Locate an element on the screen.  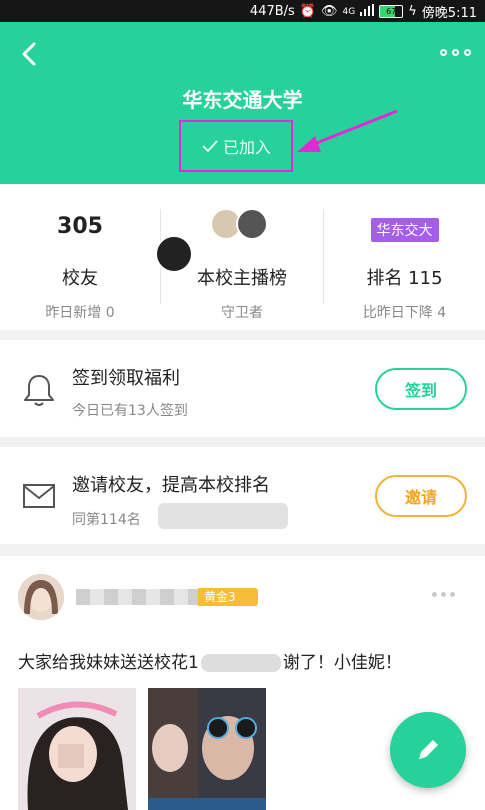
page-title: 华东交通大学 is located at coordinates (242, 100).